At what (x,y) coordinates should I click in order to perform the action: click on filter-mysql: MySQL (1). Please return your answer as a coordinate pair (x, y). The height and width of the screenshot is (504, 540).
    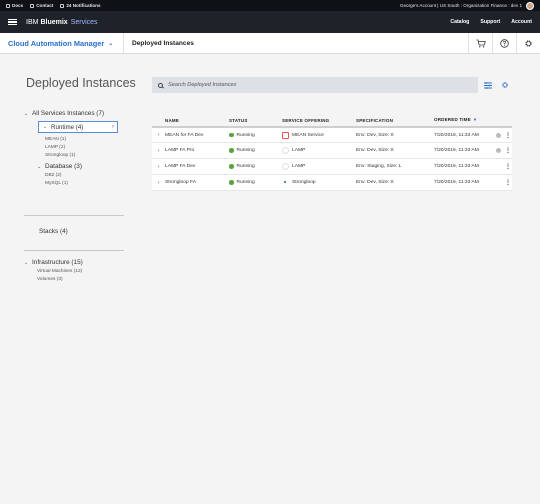
    Looking at the image, I should click on (85, 184).